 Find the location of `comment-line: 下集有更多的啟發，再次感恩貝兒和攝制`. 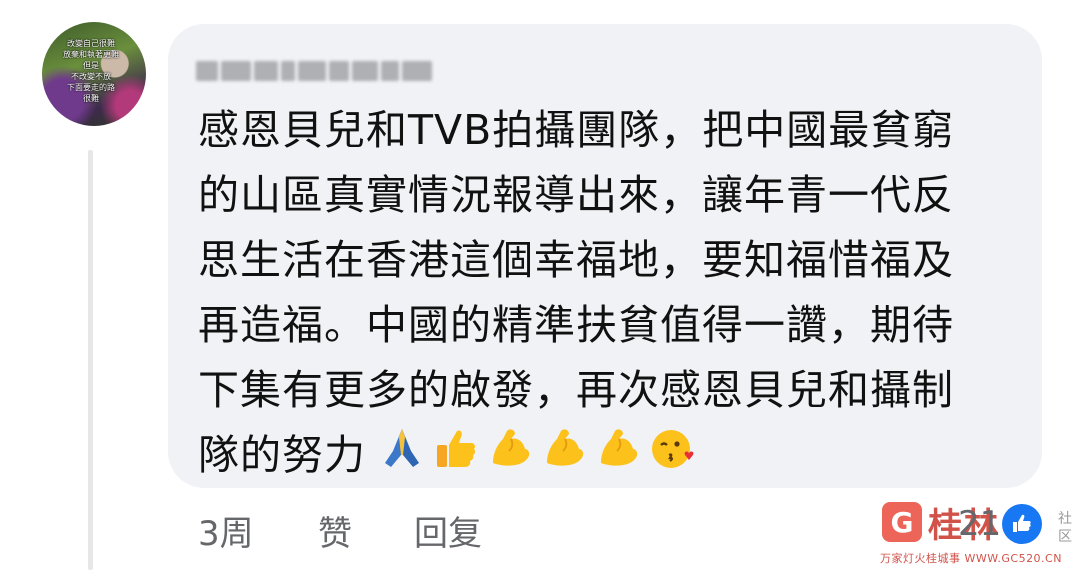

comment-line: 下集有更多的啟發，再次感恩貝兒和攝制 is located at coordinates (576, 390).